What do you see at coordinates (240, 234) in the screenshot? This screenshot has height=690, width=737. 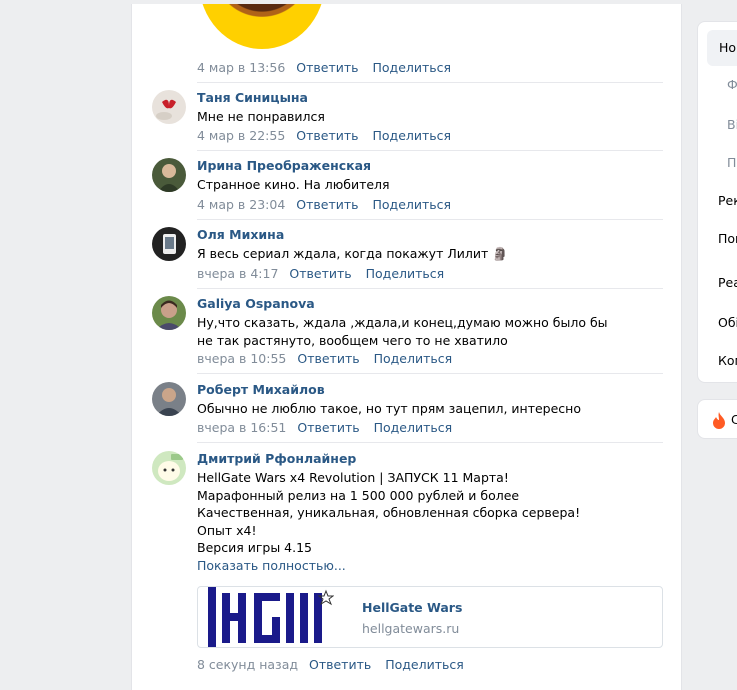 I see `comment-author: Оля Михина` at bounding box center [240, 234].